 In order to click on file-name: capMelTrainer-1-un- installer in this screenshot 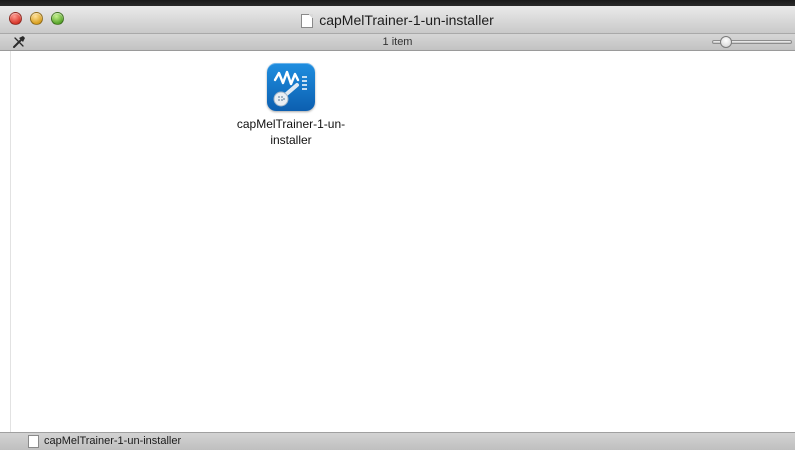, I will do `click(291, 132)`.